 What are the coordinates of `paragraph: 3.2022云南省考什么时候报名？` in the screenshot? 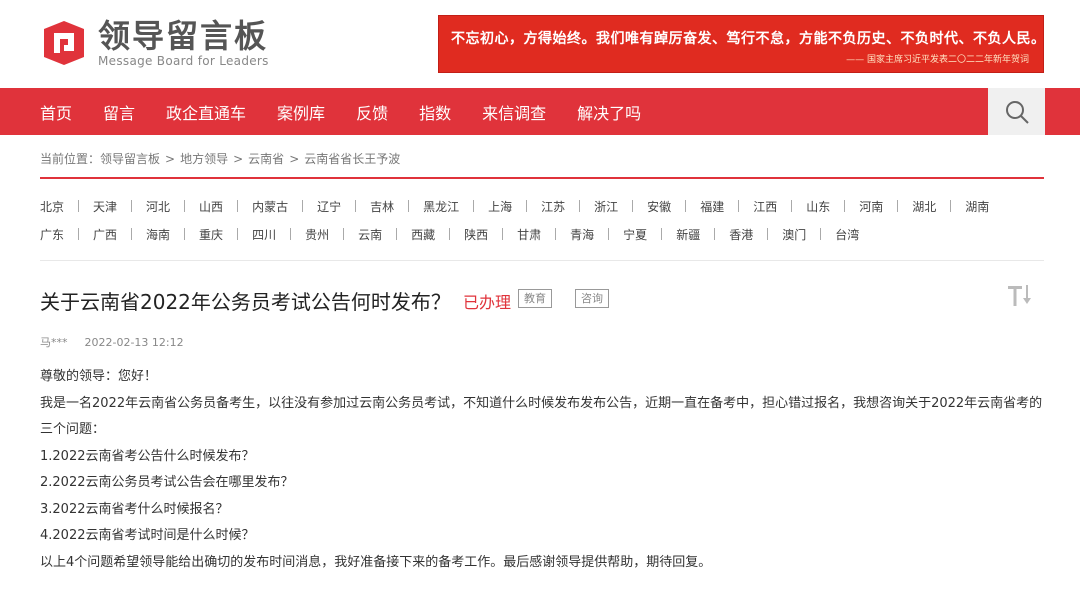 It's located at (134, 509).